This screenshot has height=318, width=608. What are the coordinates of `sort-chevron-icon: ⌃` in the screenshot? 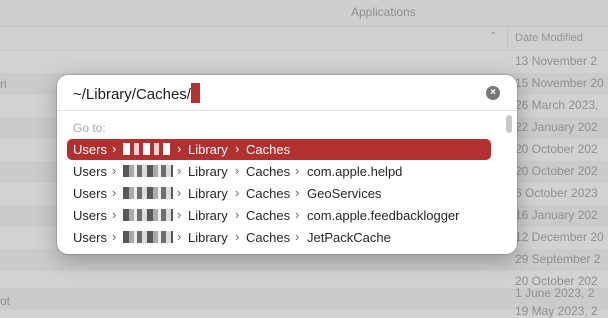 It's located at (493, 36).